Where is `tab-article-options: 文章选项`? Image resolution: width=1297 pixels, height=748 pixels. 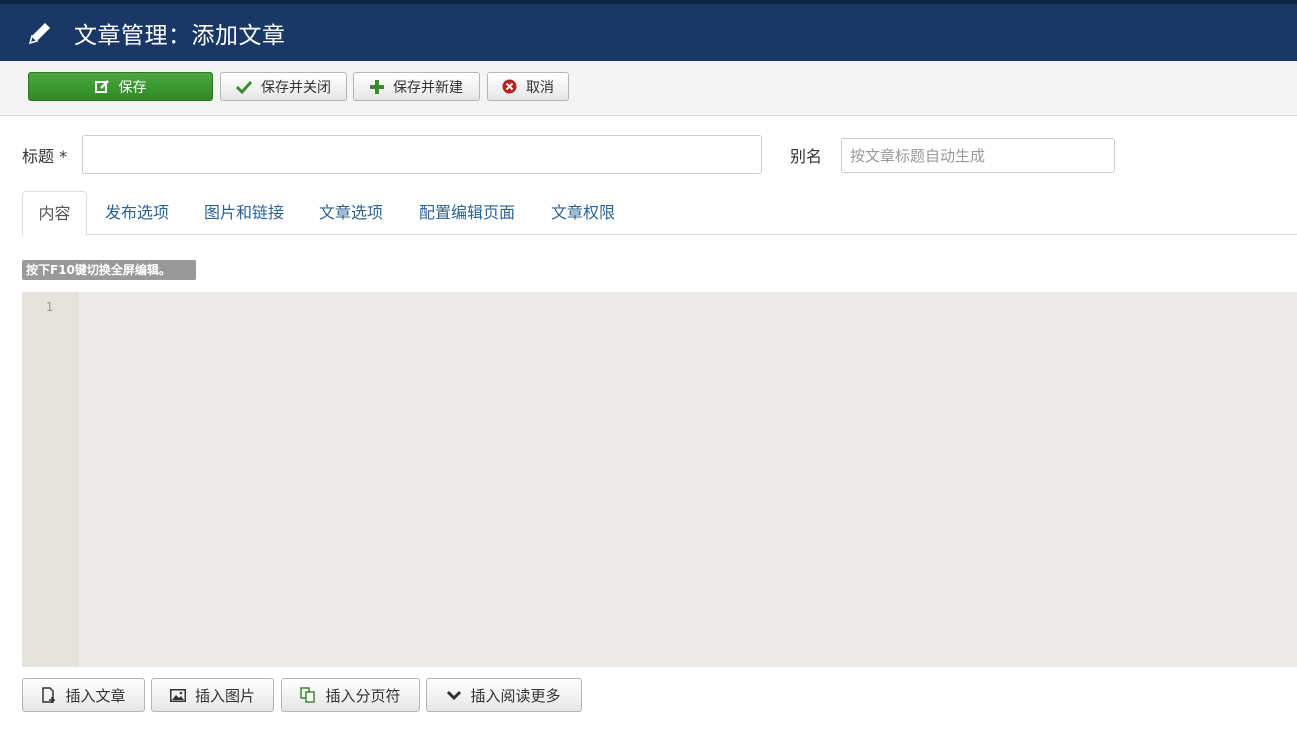
tab-article-options: 文章选项 is located at coordinates (351, 213).